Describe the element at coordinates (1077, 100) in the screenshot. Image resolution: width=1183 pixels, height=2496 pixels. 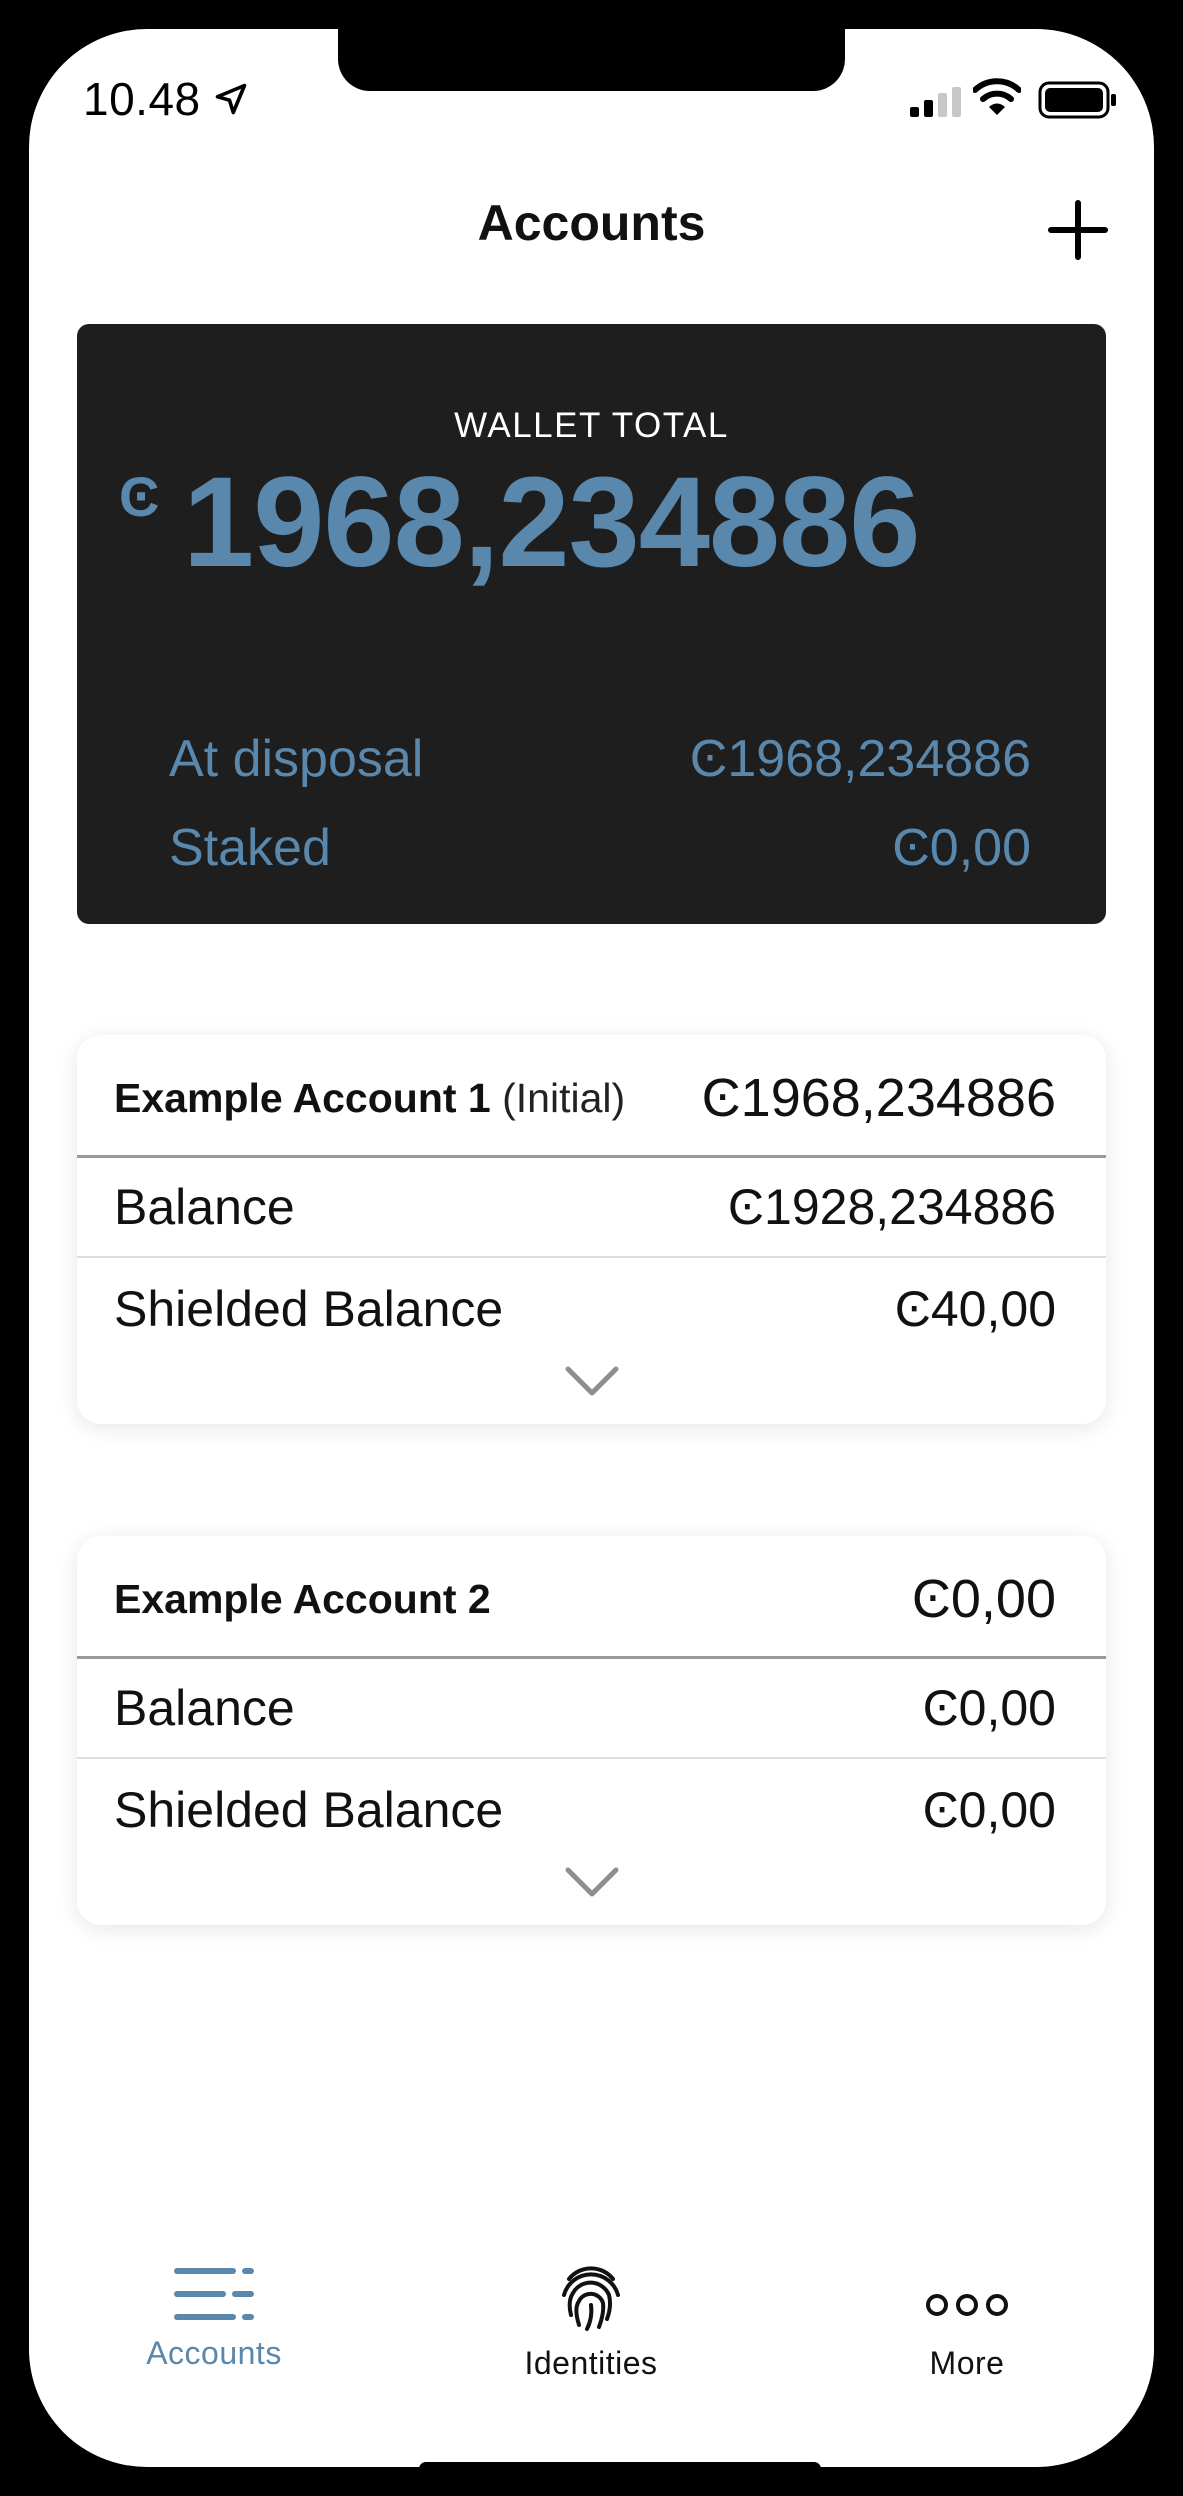
I see `battery-icon` at that location.